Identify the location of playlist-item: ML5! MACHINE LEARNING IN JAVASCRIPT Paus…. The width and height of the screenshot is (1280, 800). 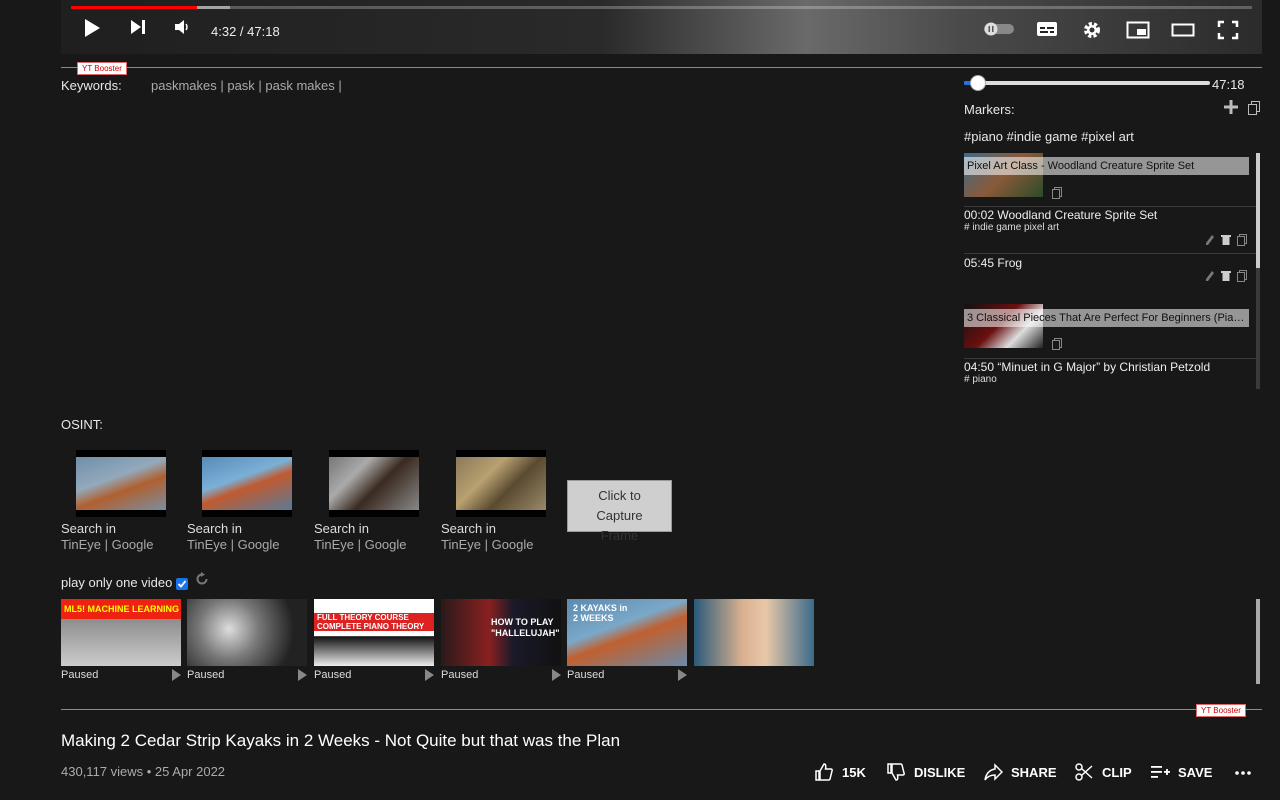
(121, 640).